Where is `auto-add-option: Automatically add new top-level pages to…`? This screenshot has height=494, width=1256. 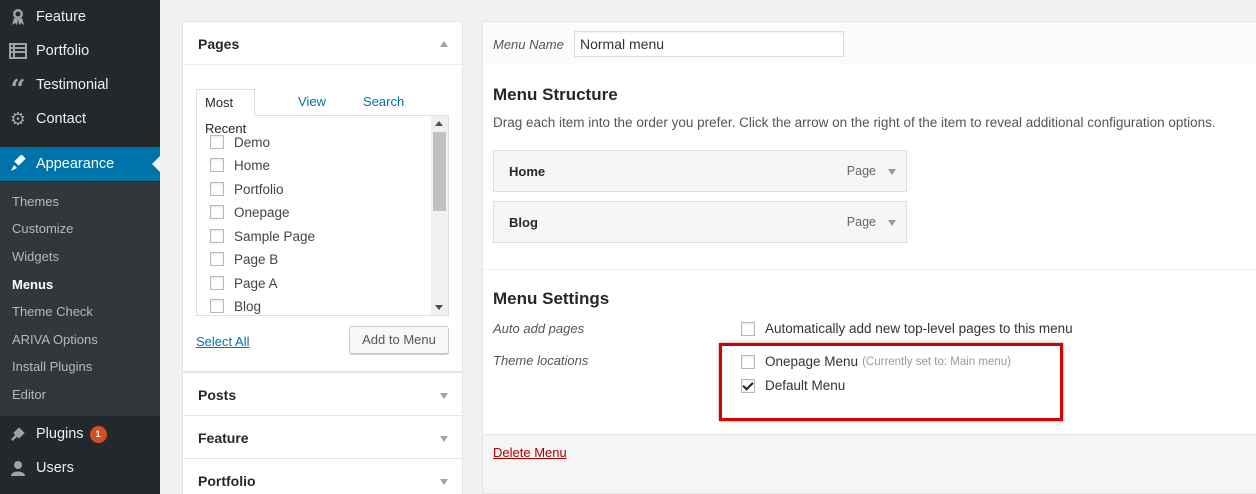
auto-add-option: Automatically add new top-level pages to… is located at coordinates (907, 328).